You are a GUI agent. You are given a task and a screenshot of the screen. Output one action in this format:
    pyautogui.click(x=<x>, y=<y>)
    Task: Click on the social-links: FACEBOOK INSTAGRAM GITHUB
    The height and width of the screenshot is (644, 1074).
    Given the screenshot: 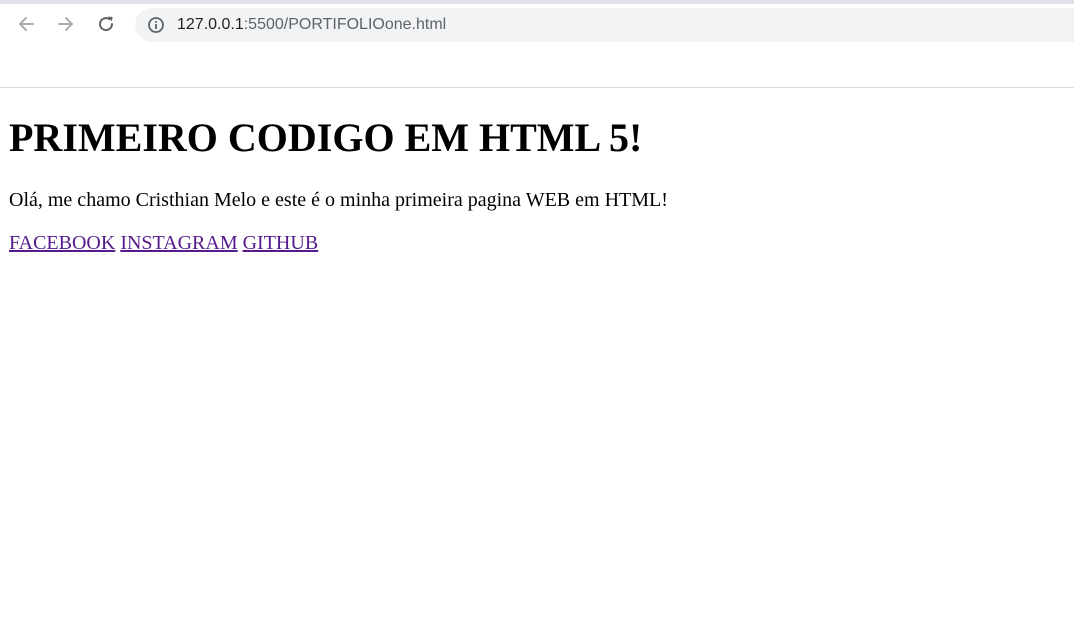 What is the action you would take?
    pyautogui.click(x=166, y=243)
    